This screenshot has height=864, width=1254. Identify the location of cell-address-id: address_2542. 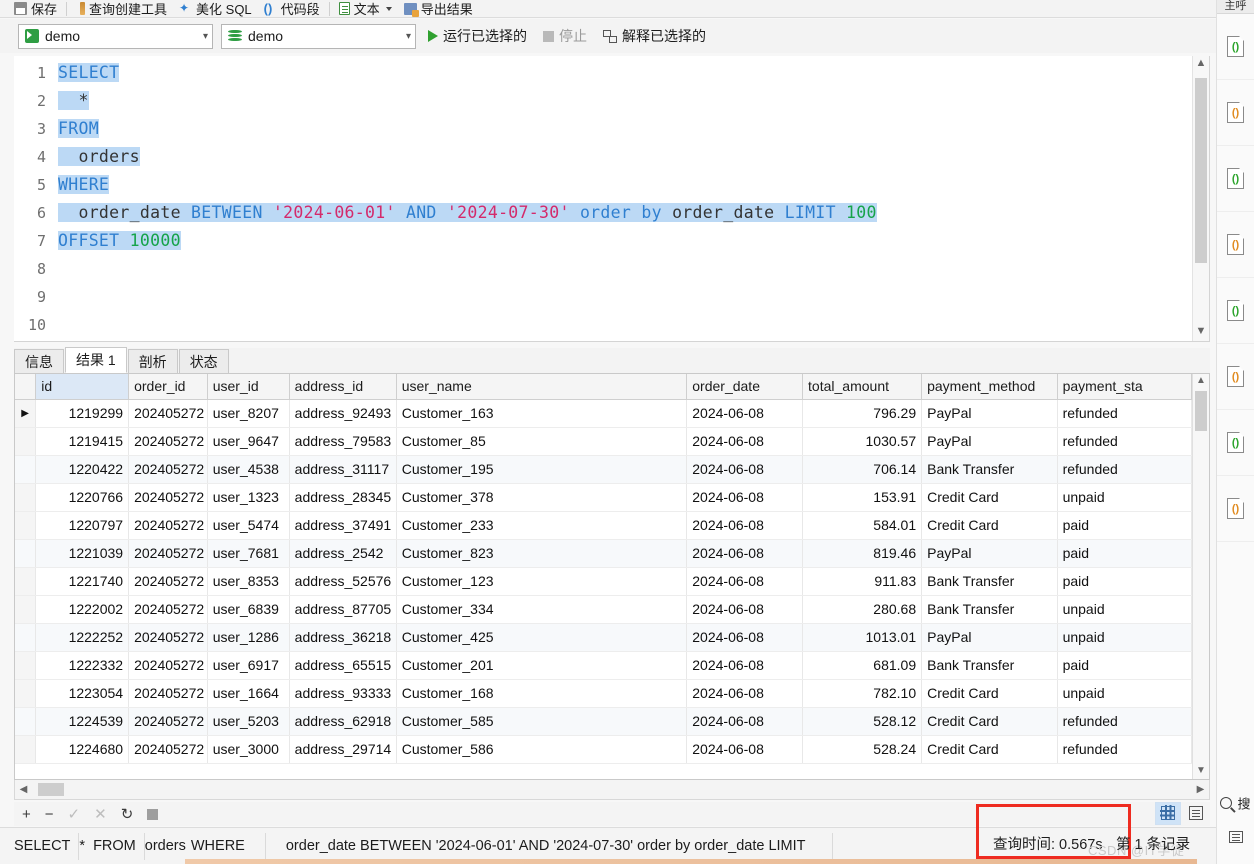
(343, 553).